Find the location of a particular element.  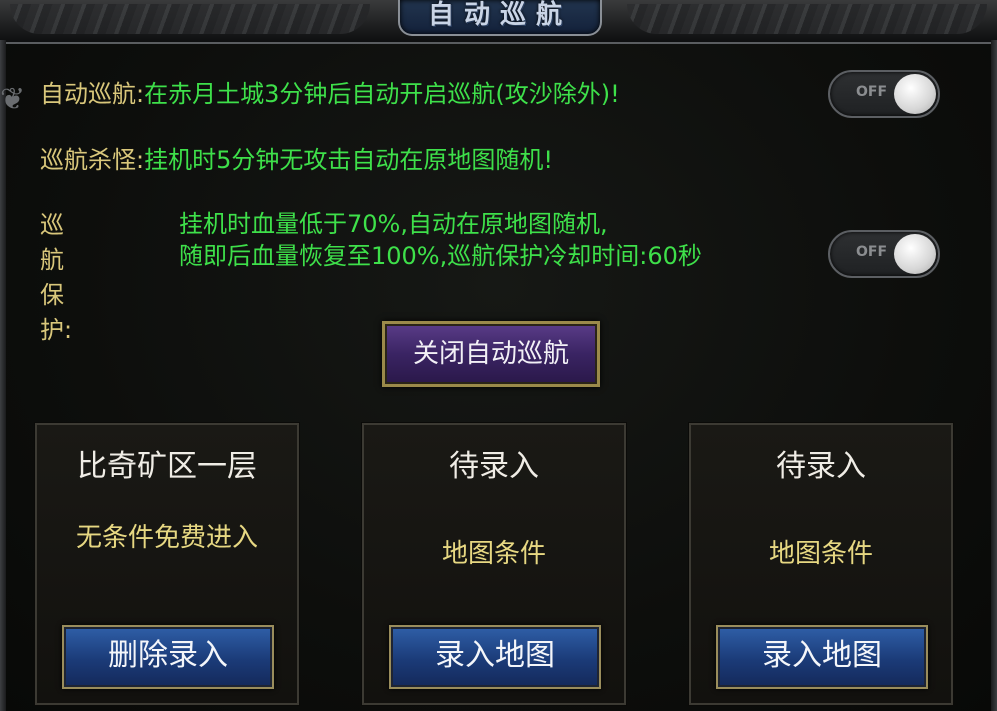

dragon-ornament-icon: ❦ is located at coordinates (13, 99).